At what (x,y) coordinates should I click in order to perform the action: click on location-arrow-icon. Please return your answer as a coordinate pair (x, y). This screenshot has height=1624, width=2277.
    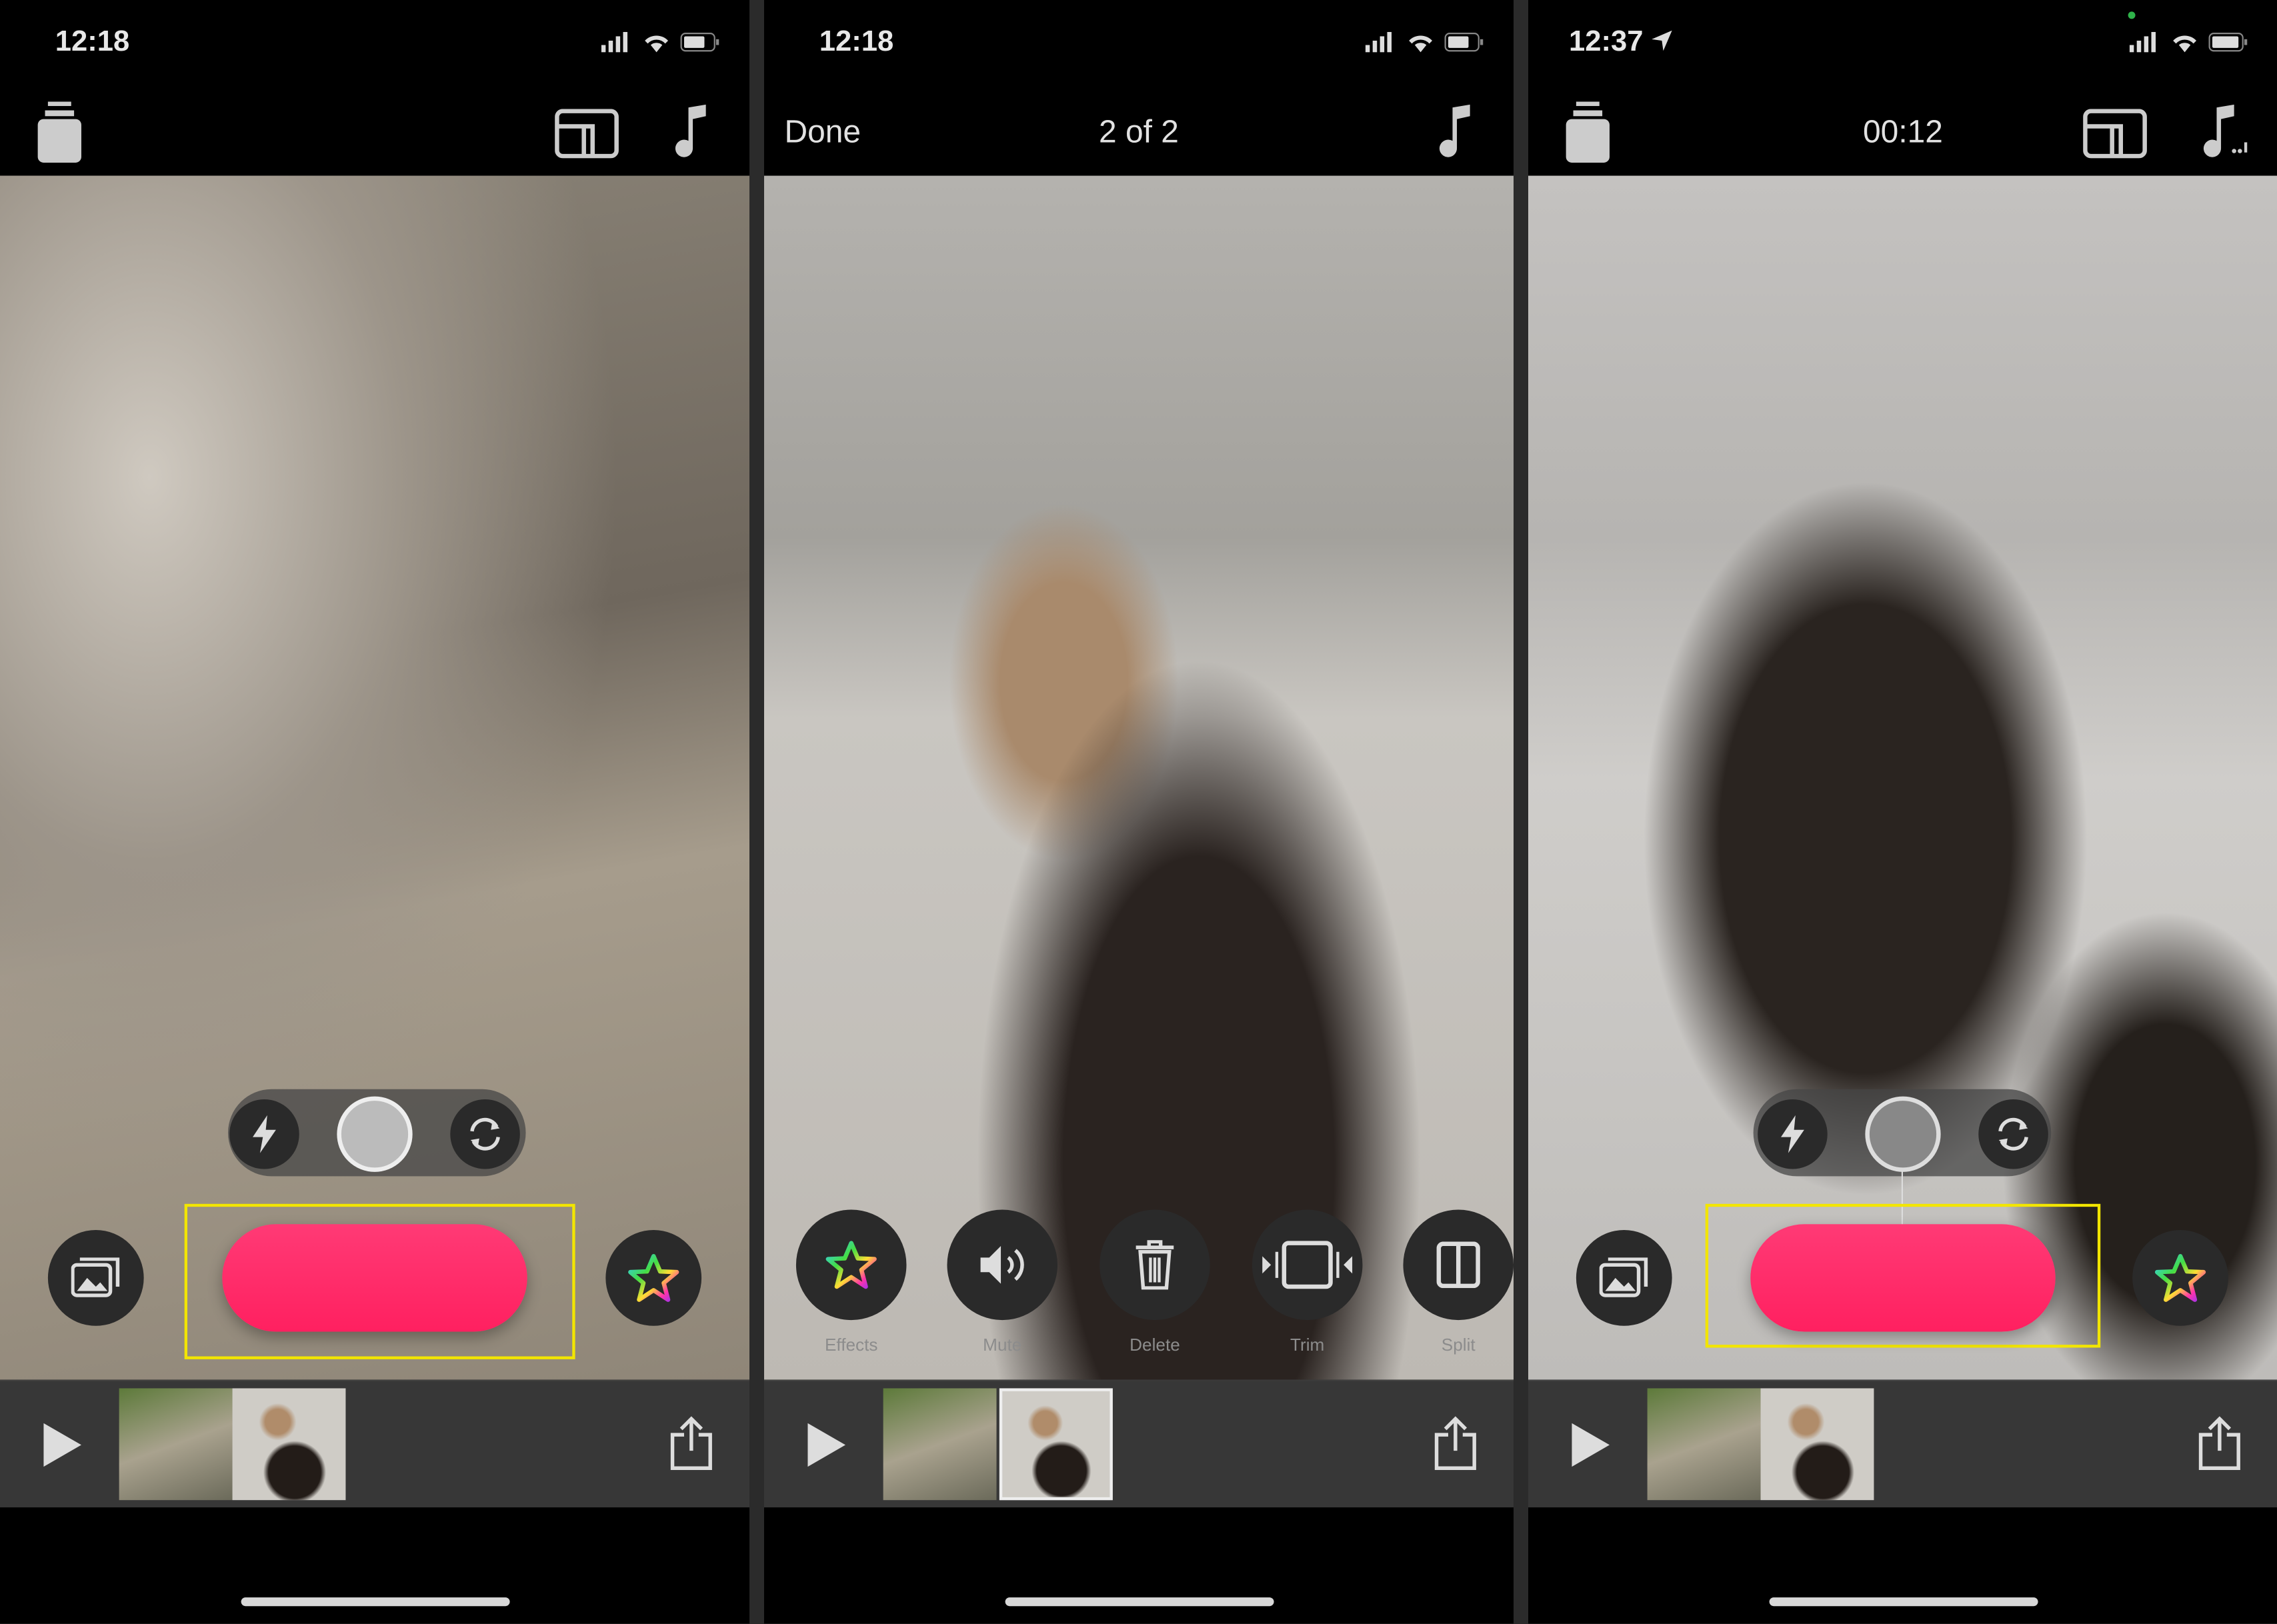
    Looking at the image, I should click on (1661, 40).